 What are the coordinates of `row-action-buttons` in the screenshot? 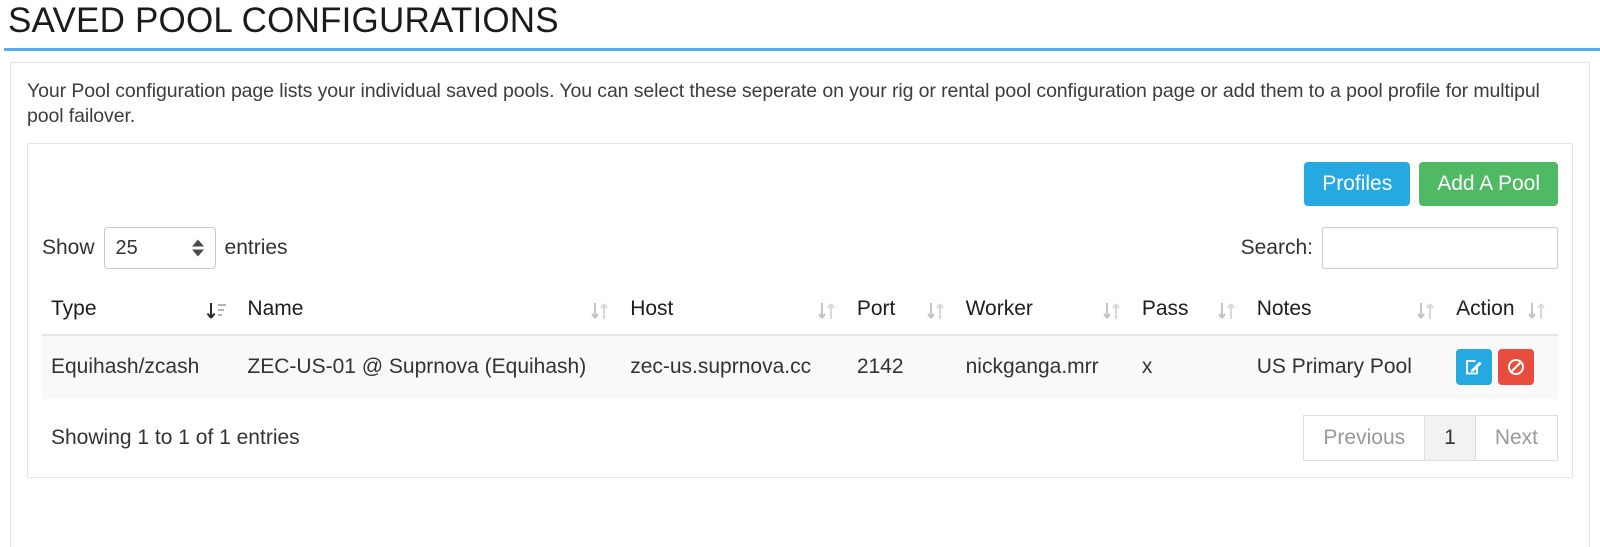 It's located at (1502, 367).